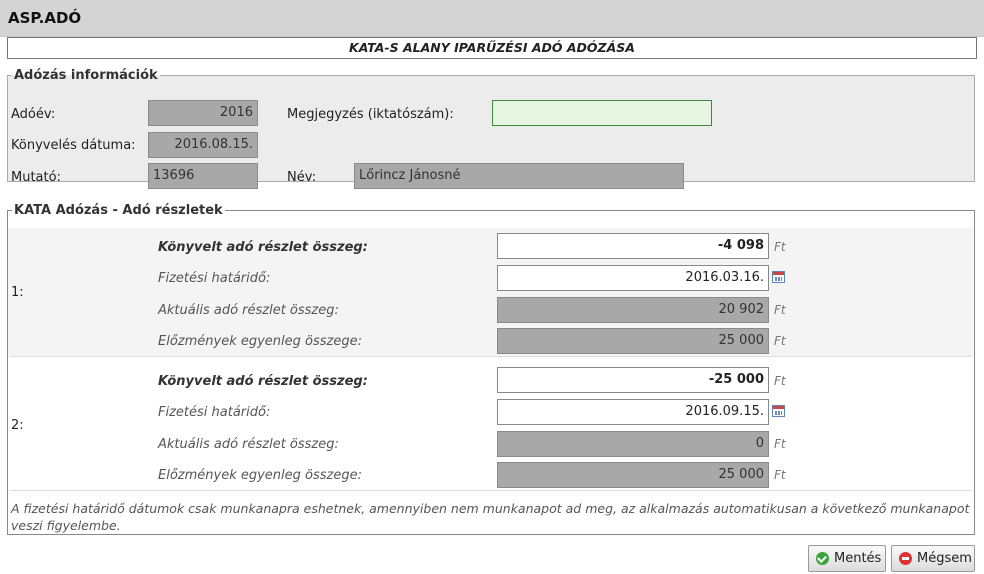 Image resolution: width=984 pixels, height=574 pixels. Describe the element at coordinates (633, 246) in the screenshot. I see `konyvelt-input: -4 098` at that location.